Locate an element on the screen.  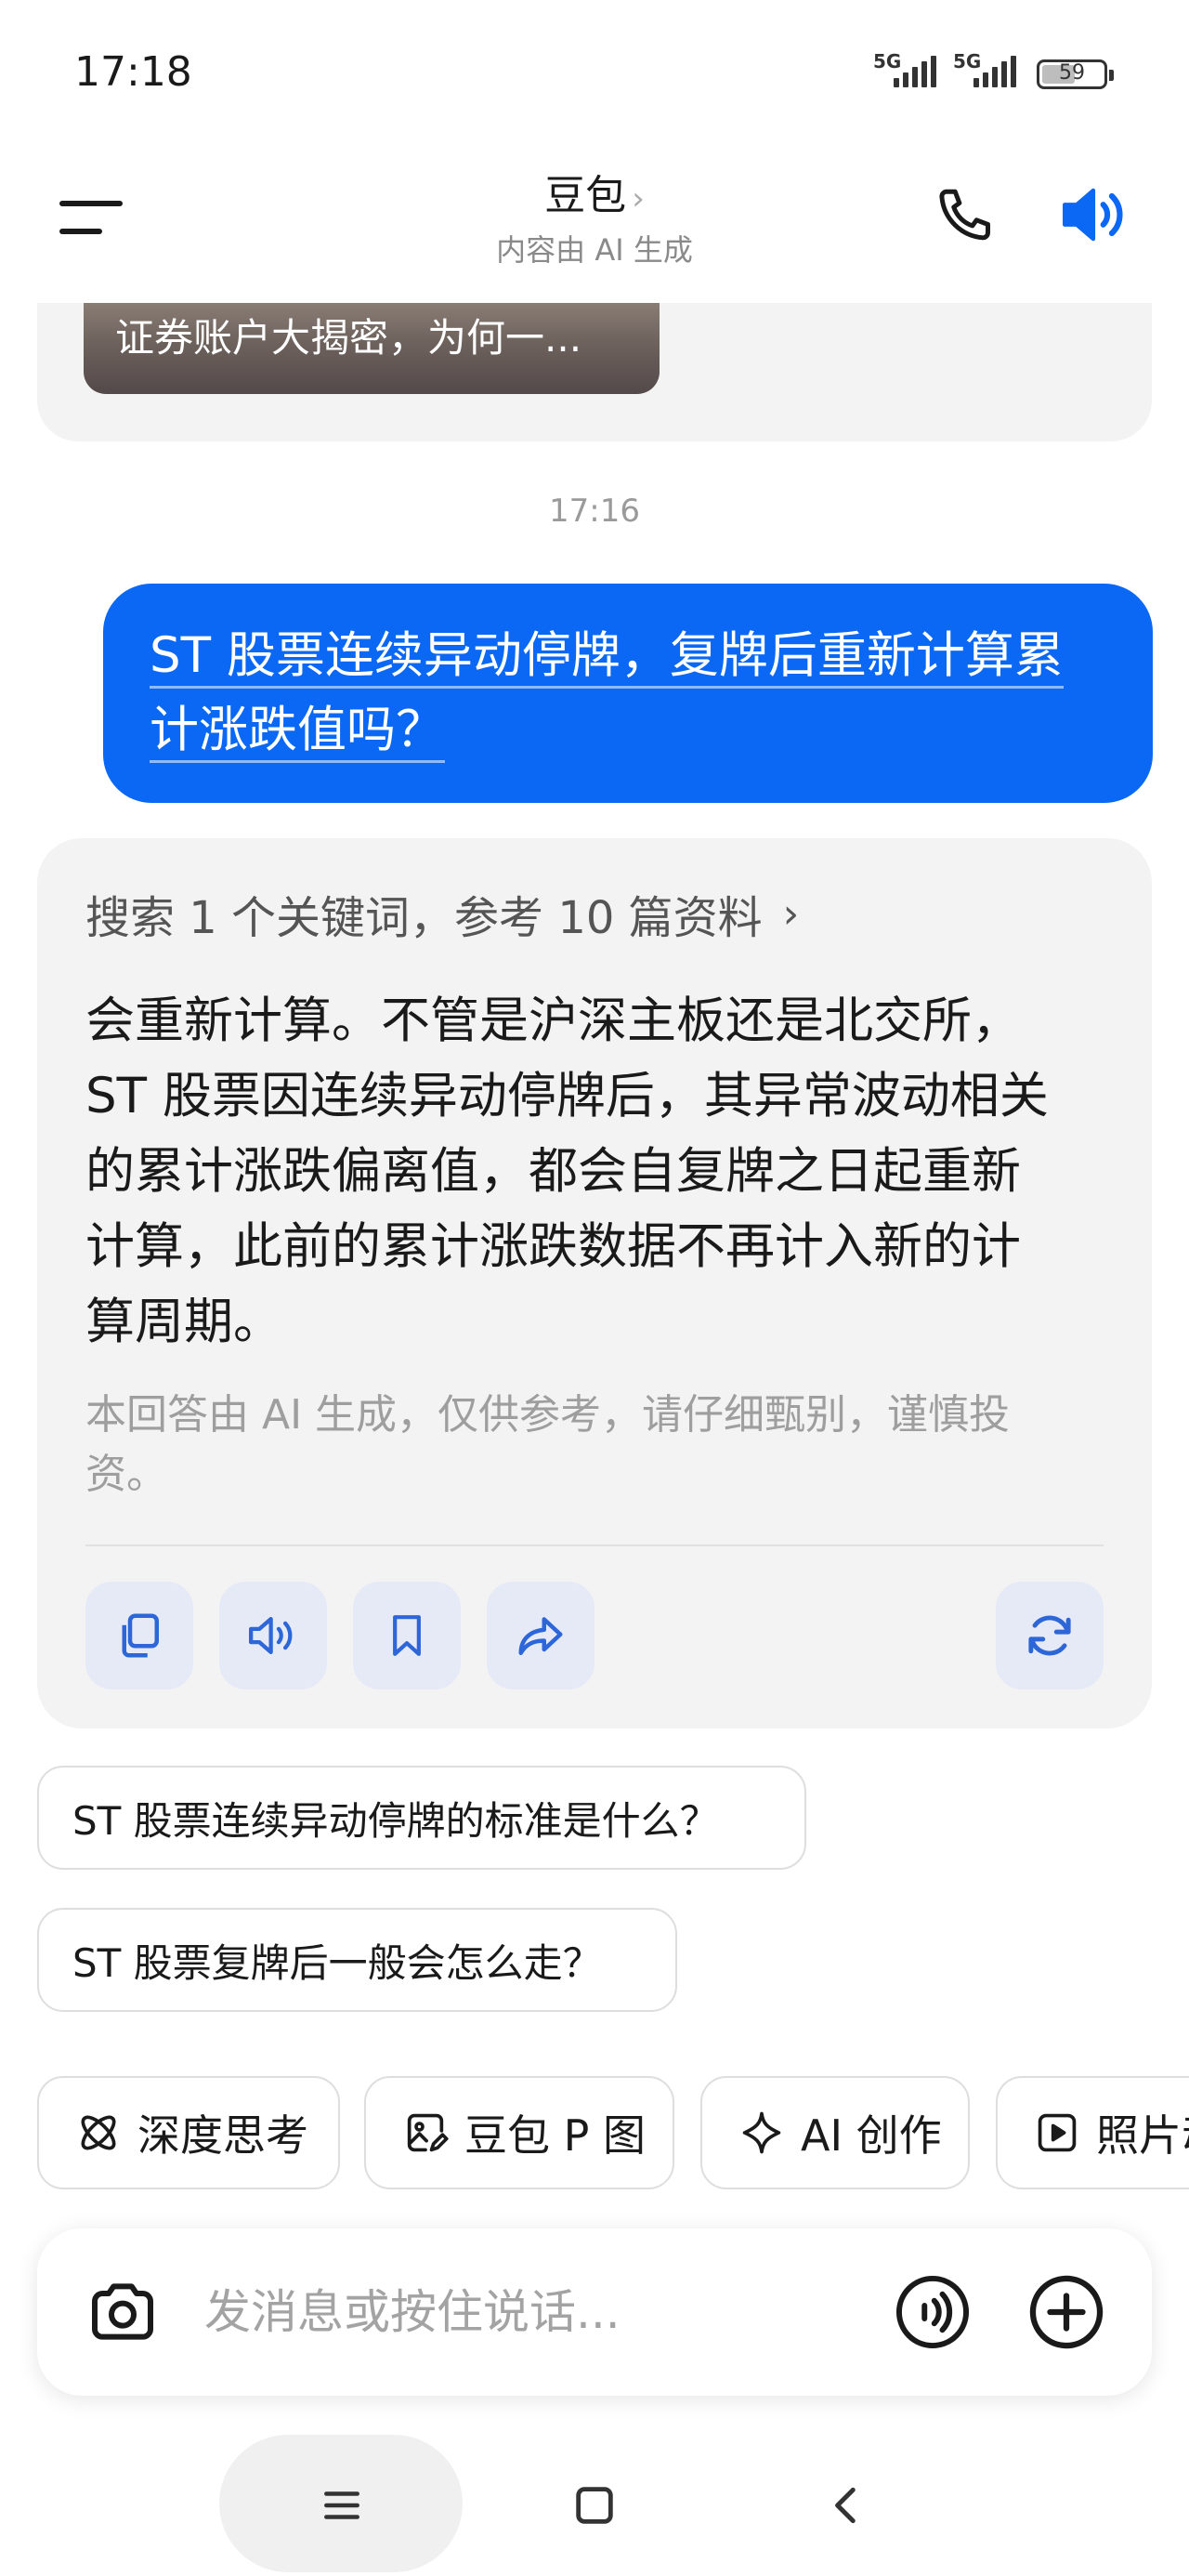
home-button is located at coordinates (594, 2505).